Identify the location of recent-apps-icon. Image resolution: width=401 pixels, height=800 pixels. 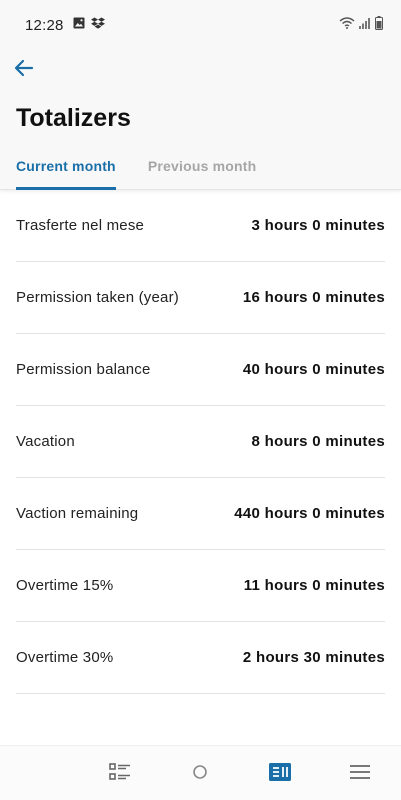
(120, 774).